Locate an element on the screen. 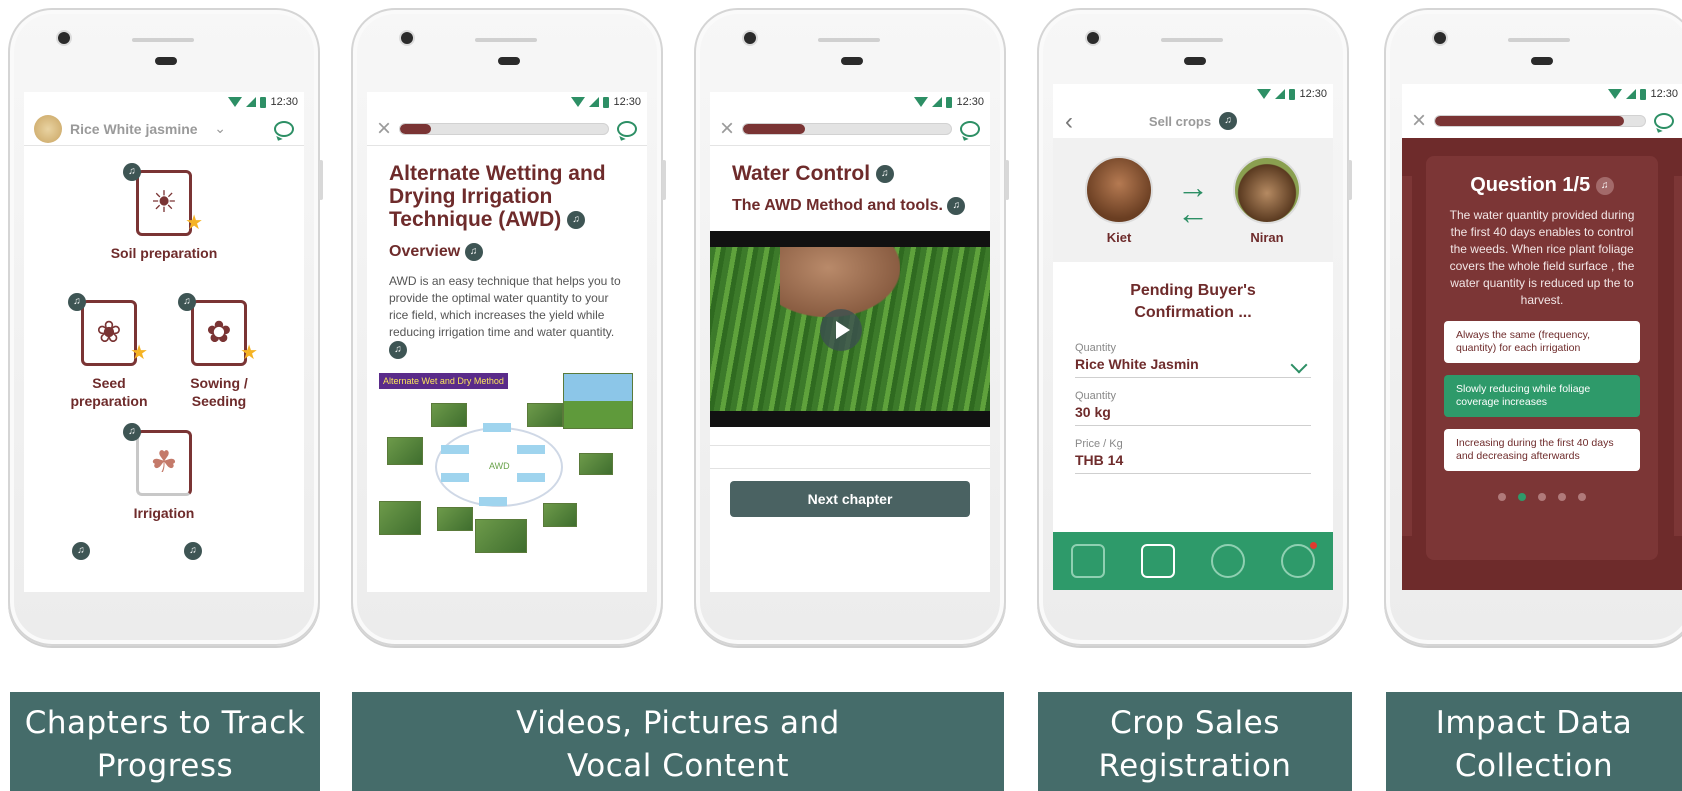 The image size is (1682, 791). lesson-progress is located at coordinates (504, 128).